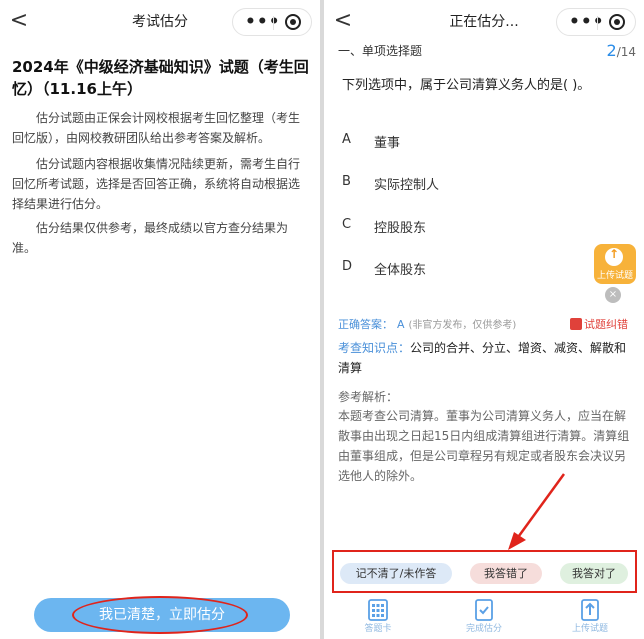  I want to click on header: < 考试估分 •••, so click(160, 22).